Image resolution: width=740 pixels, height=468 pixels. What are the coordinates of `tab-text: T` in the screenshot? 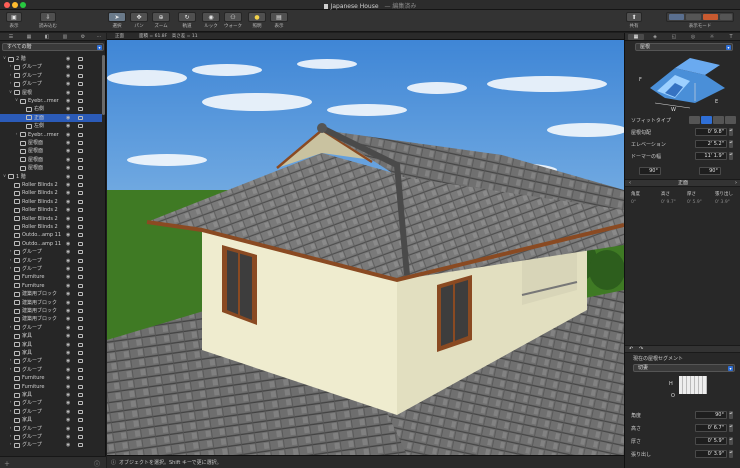 It's located at (731, 37).